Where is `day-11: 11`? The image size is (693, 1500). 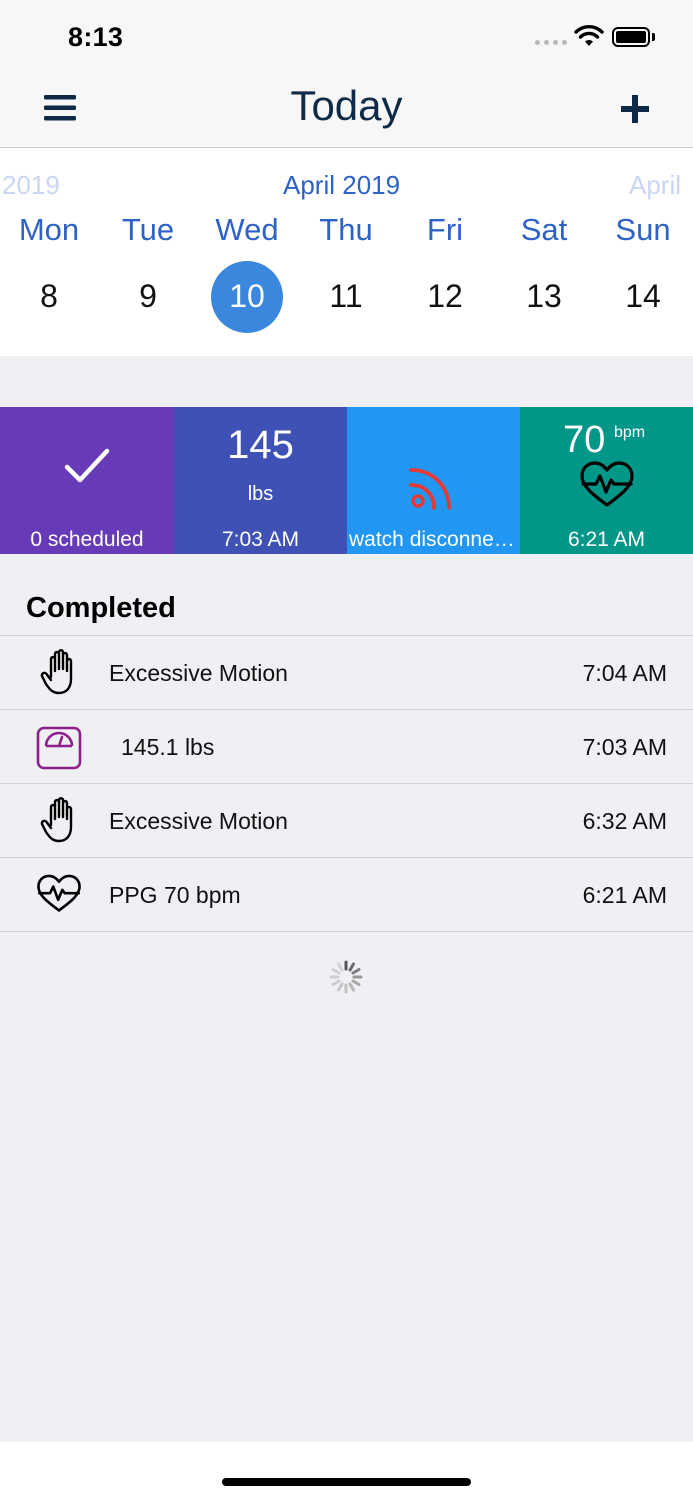
day-11: 11 is located at coordinates (346, 296).